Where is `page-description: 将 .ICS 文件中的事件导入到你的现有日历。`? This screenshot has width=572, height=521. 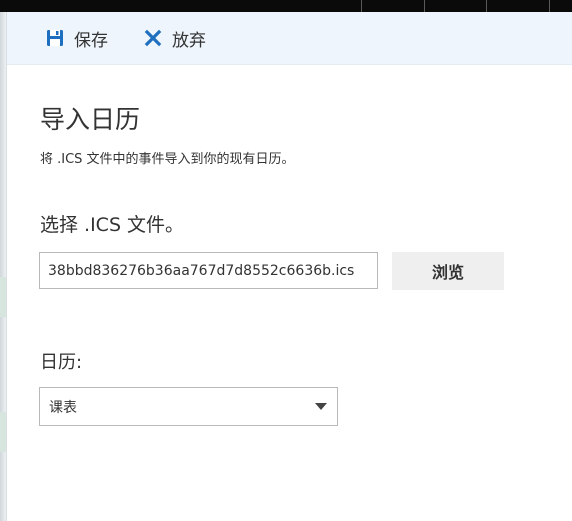 page-description: 将 .ICS 文件中的事件导入到你的现有日历。 is located at coordinates (167, 159).